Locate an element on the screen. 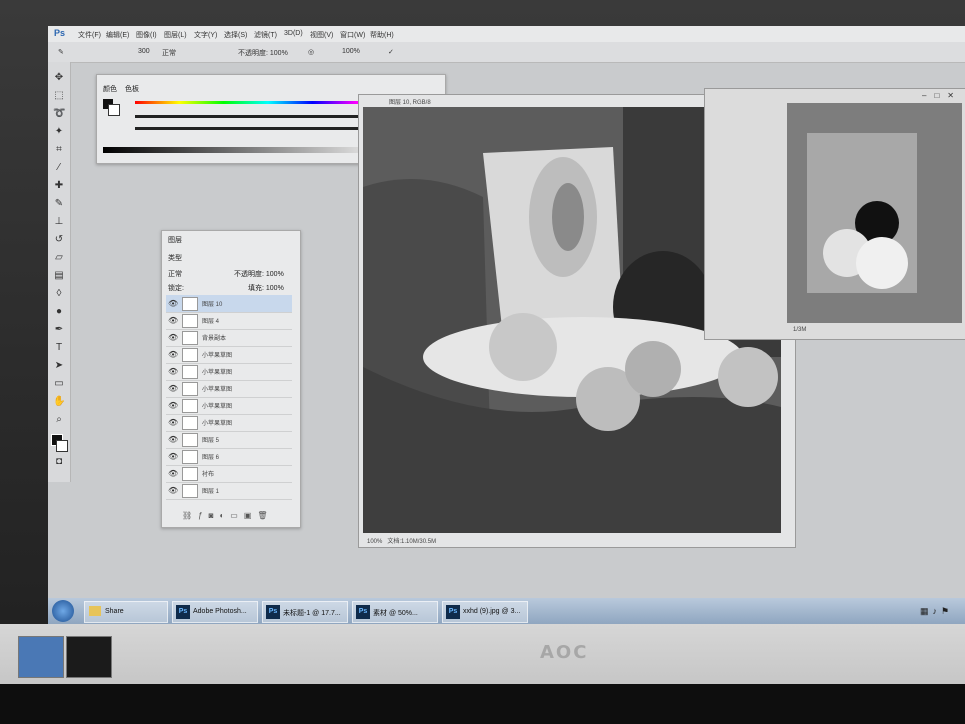 The height and width of the screenshot is (724, 965). magic-wand-icon: ✦ is located at coordinates (59, 132).